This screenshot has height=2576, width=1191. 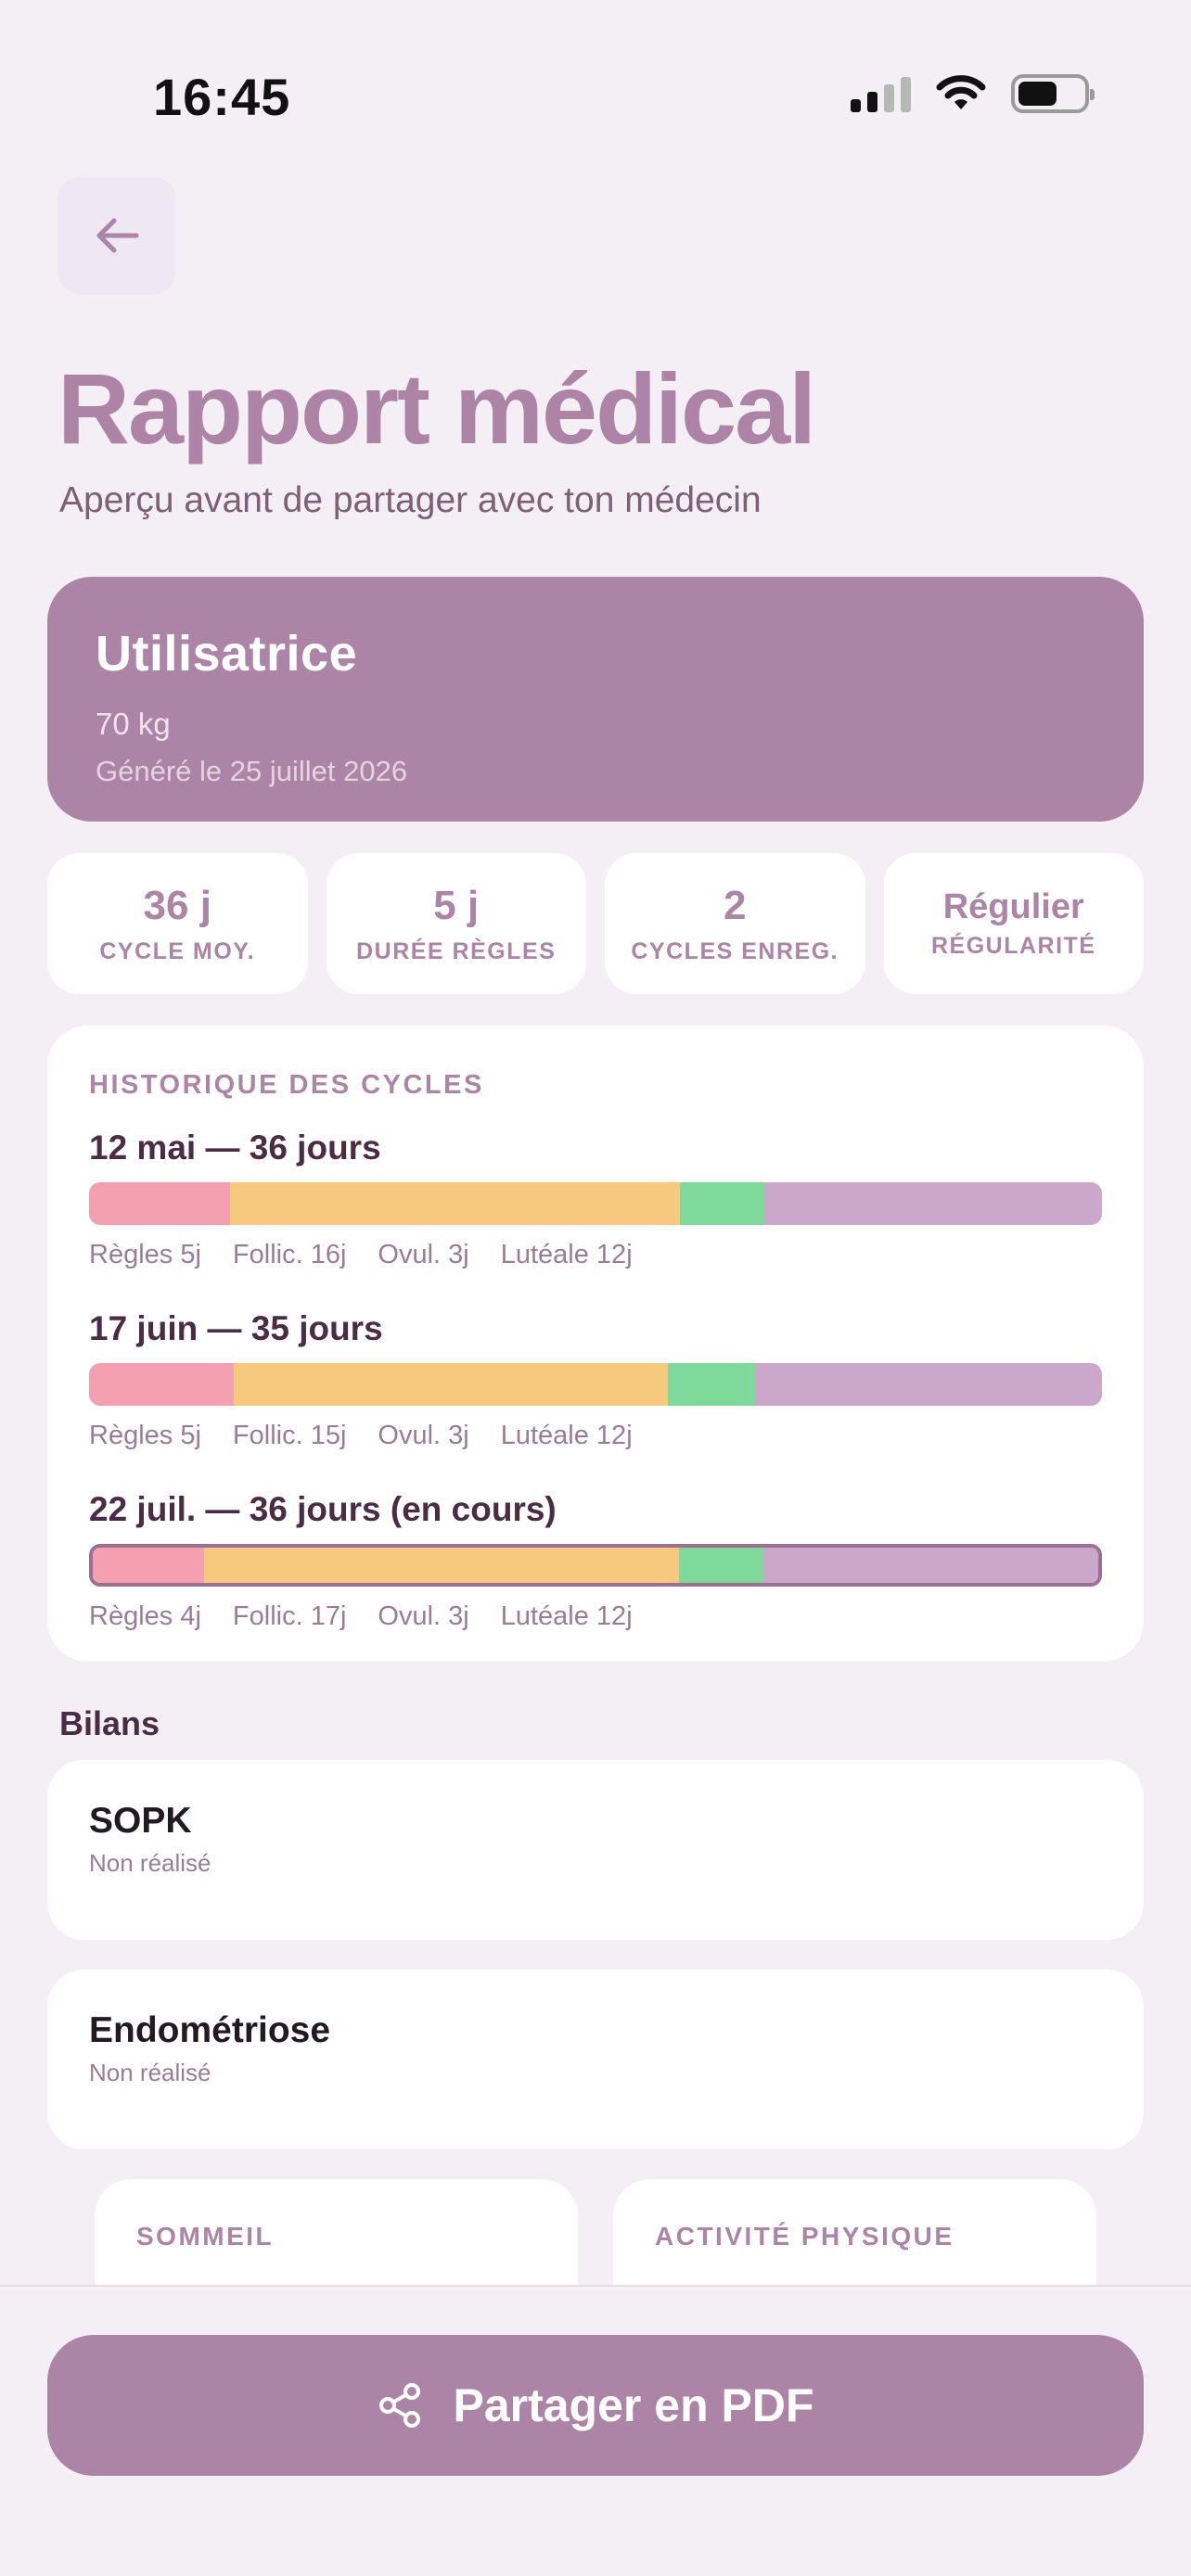 I want to click on bottom-action-bar: Partager en PDF, so click(x=595, y=2431).